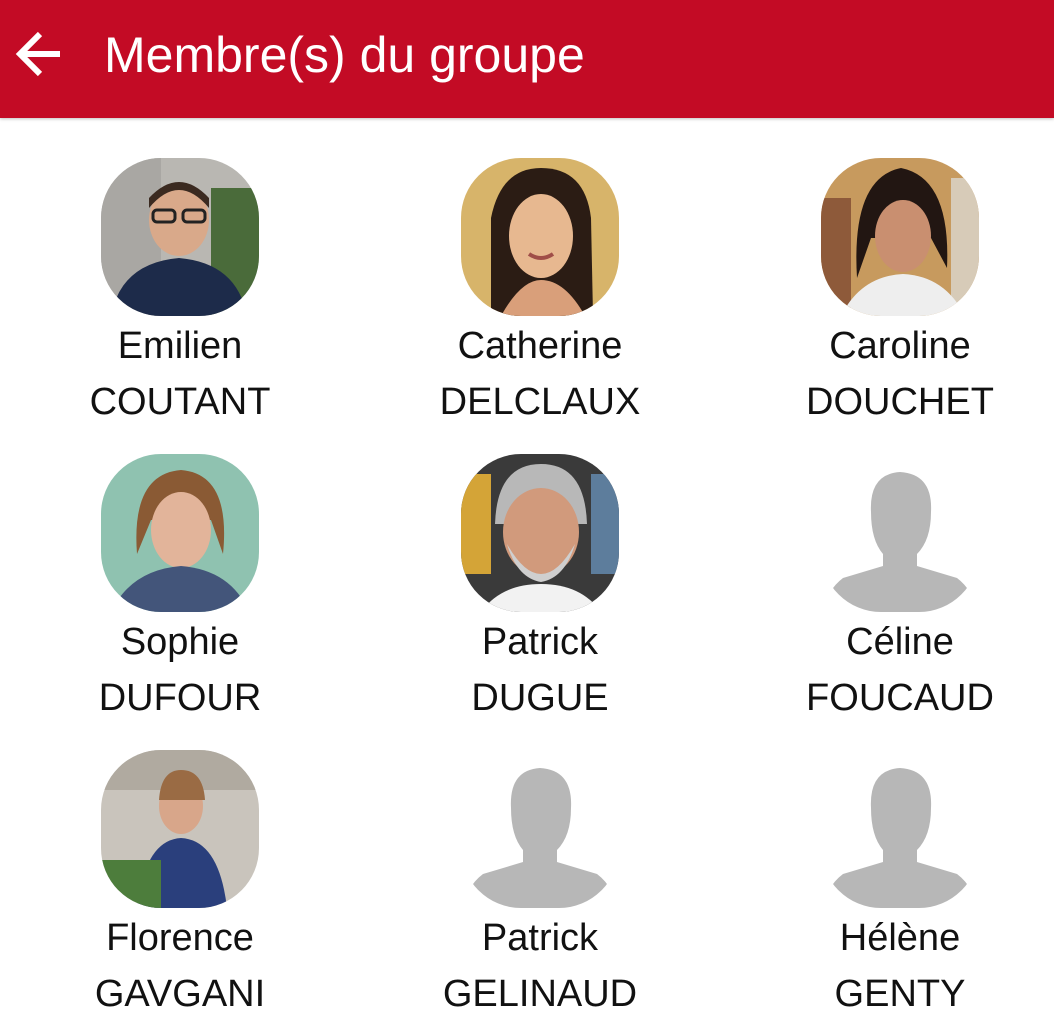  I want to click on member-card: Florence GAVGANI, so click(180, 862).